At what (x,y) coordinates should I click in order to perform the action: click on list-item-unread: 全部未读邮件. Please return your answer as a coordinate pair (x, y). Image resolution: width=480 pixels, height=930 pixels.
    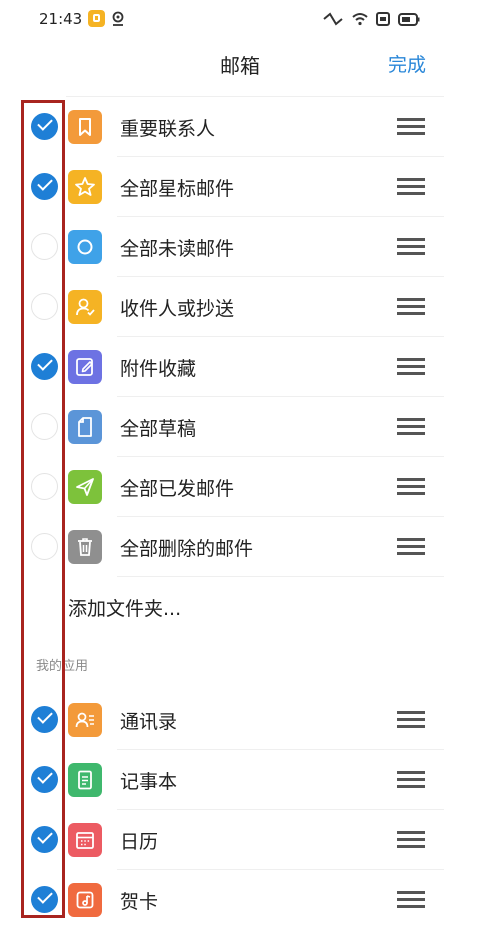
    Looking at the image, I should click on (240, 247).